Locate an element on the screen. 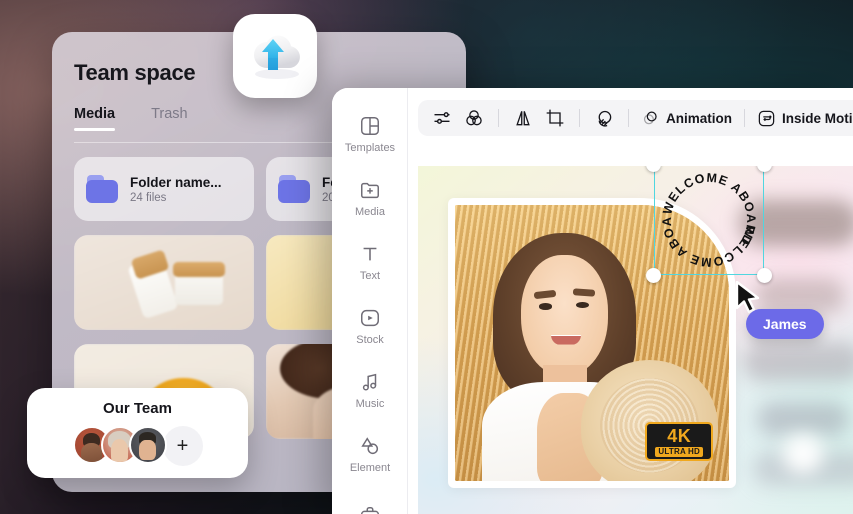  sliders-icon is located at coordinates (442, 118).